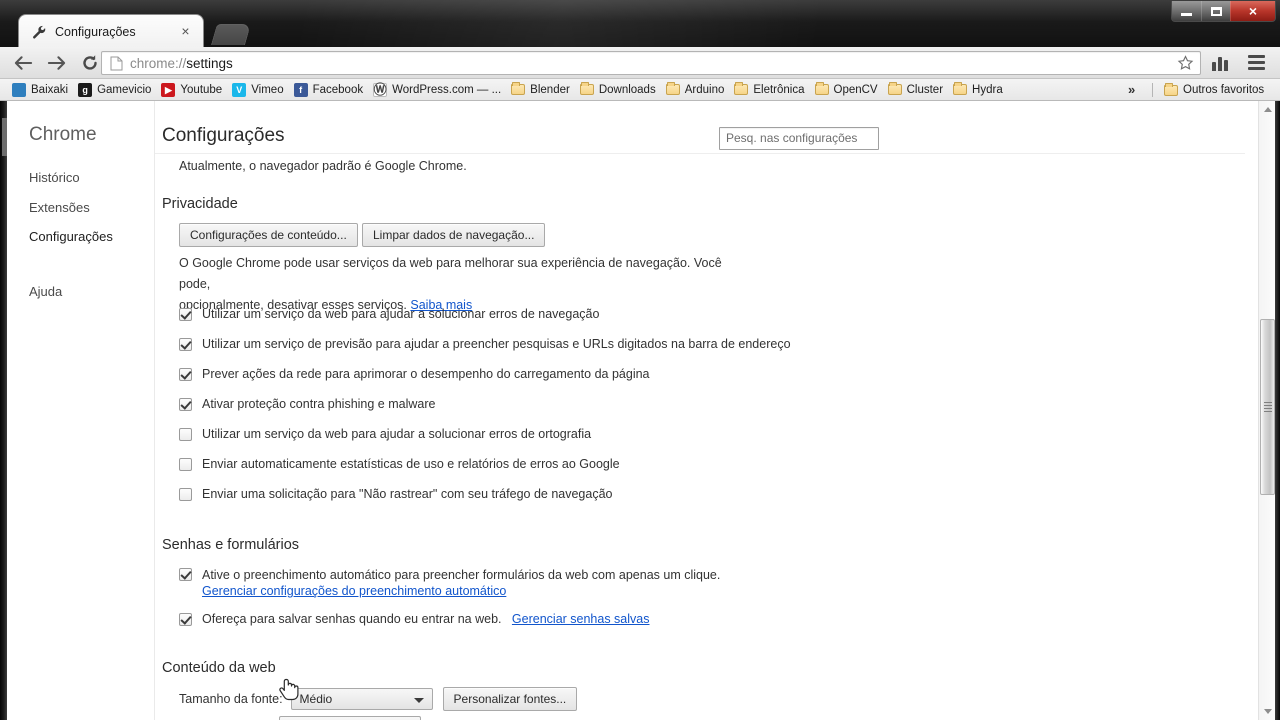  Describe the element at coordinates (168, 90) in the screenshot. I see `youtube-favicon: ▶` at that location.